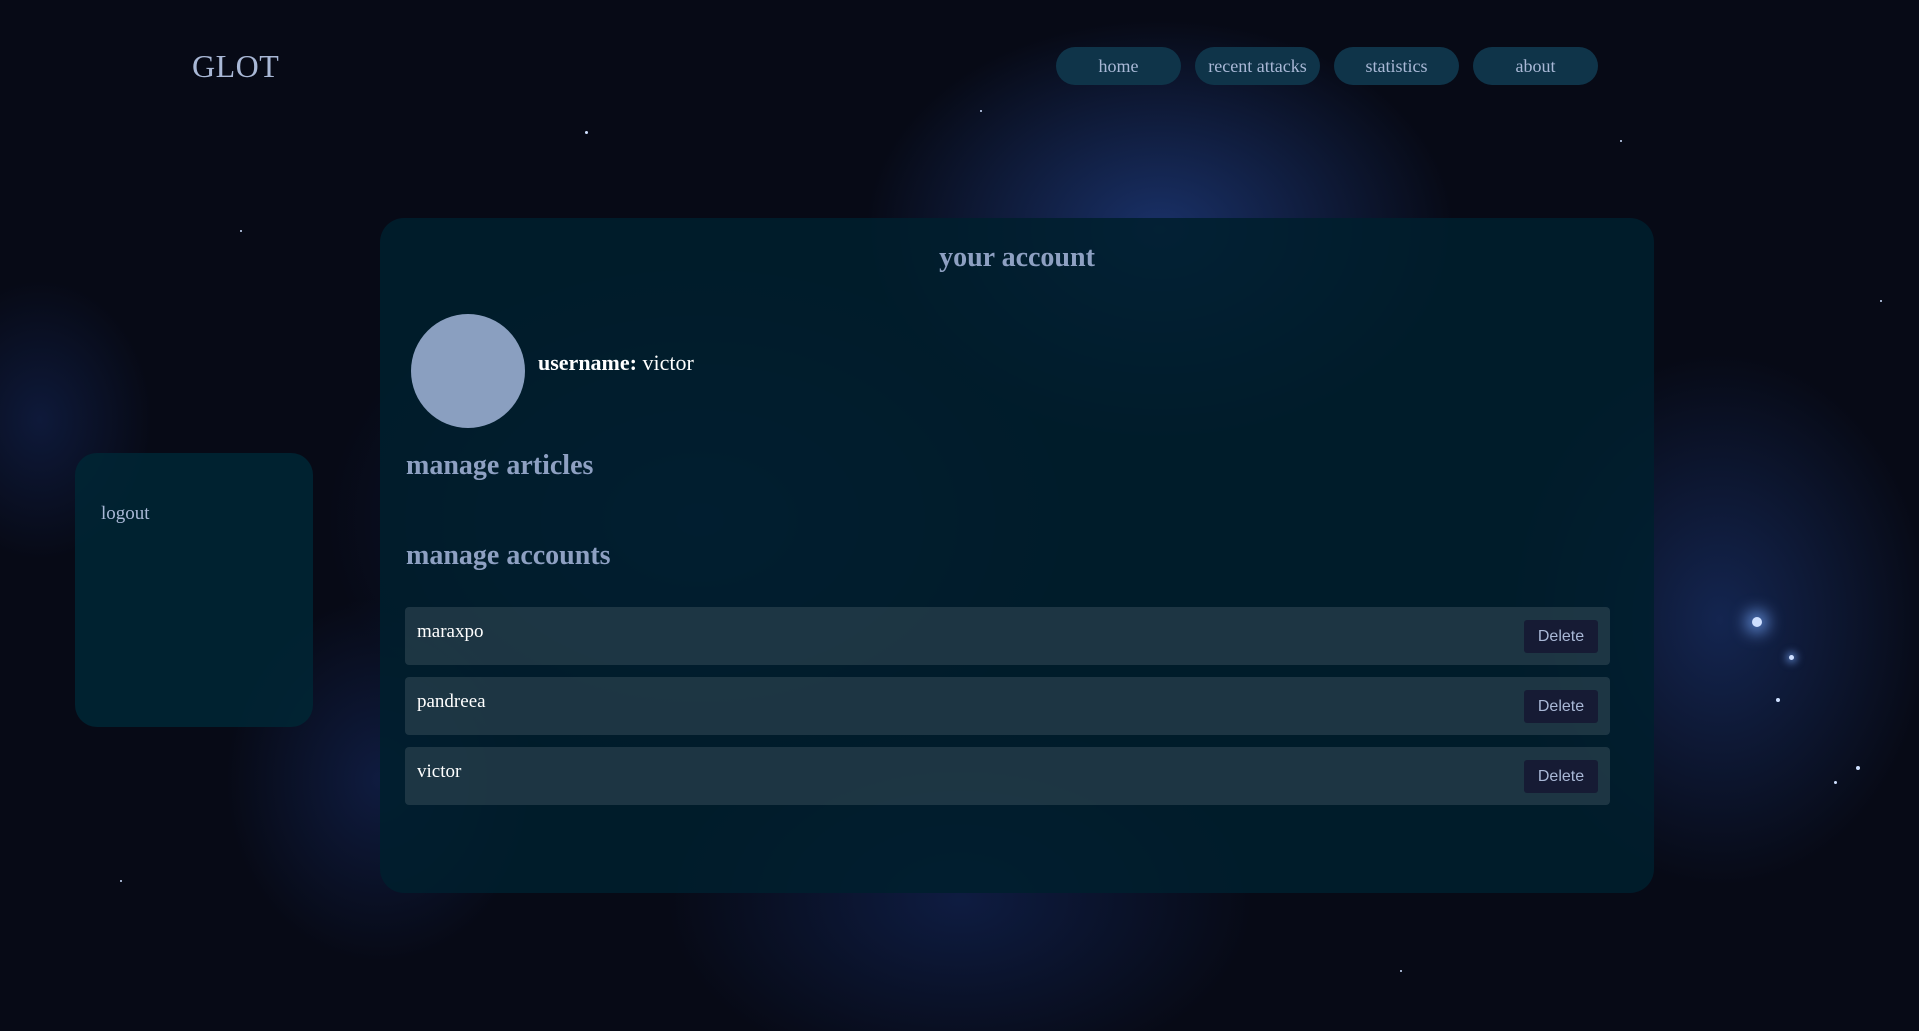 The image size is (1919, 1031). I want to click on username-row: username: victor, so click(616, 363).